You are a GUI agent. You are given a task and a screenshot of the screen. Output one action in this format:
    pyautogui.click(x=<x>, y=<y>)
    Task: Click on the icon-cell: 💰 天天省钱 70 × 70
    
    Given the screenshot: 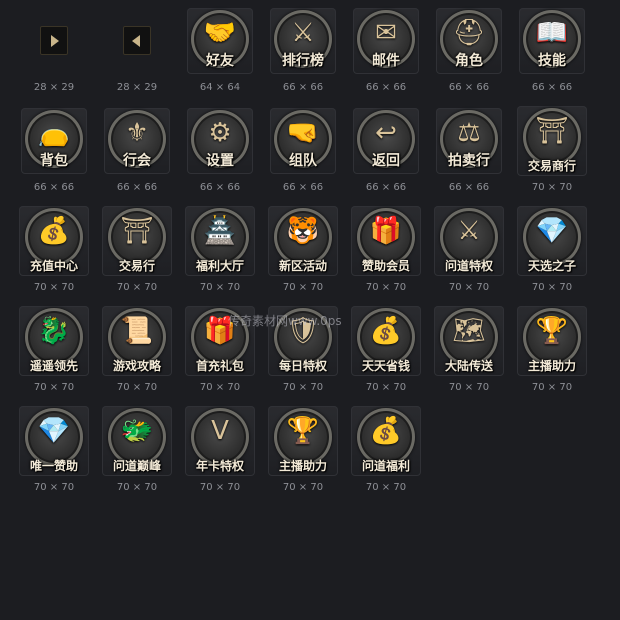 What is the action you would take?
    pyautogui.click(x=386, y=357)
    